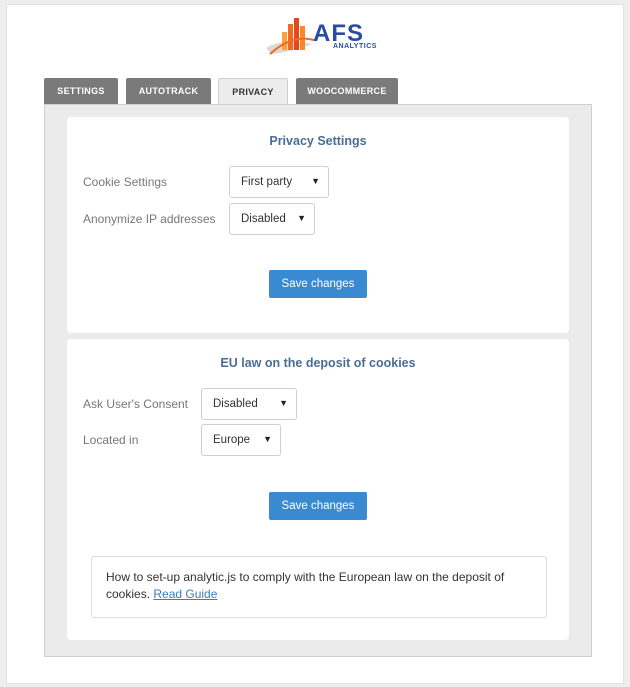 The width and height of the screenshot is (630, 687). Describe the element at coordinates (318, 141) in the screenshot. I see `panel-title: Privacy Settings` at that location.